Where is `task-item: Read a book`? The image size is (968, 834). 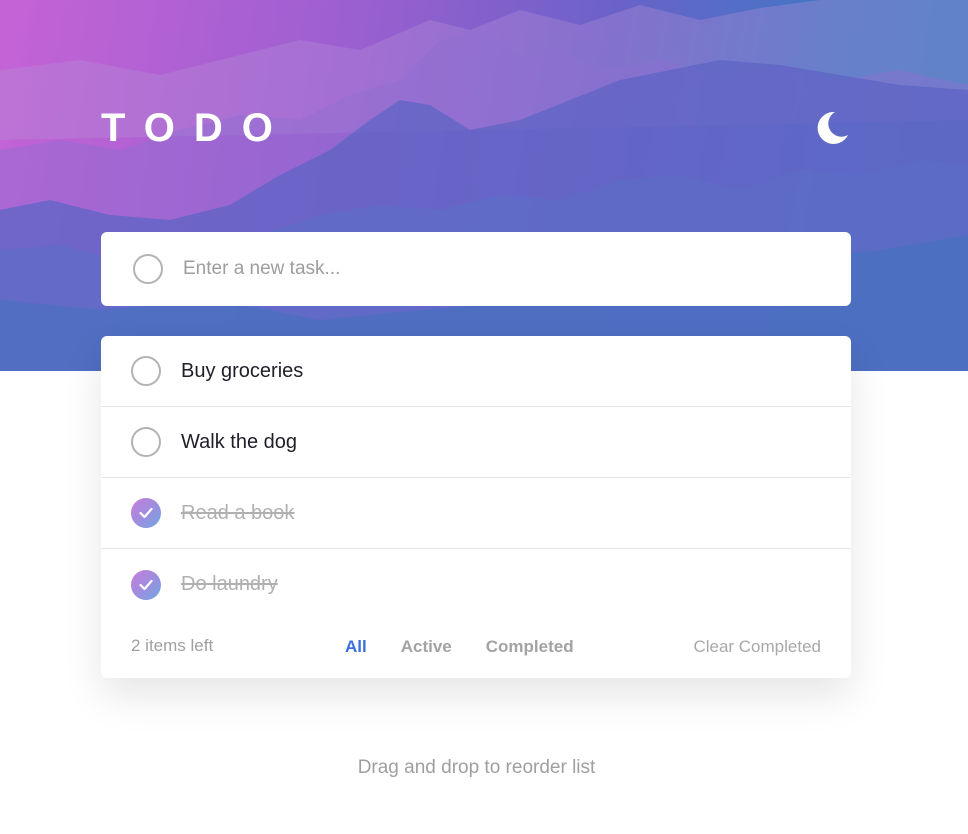 task-item: Read a book is located at coordinates (476, 513).